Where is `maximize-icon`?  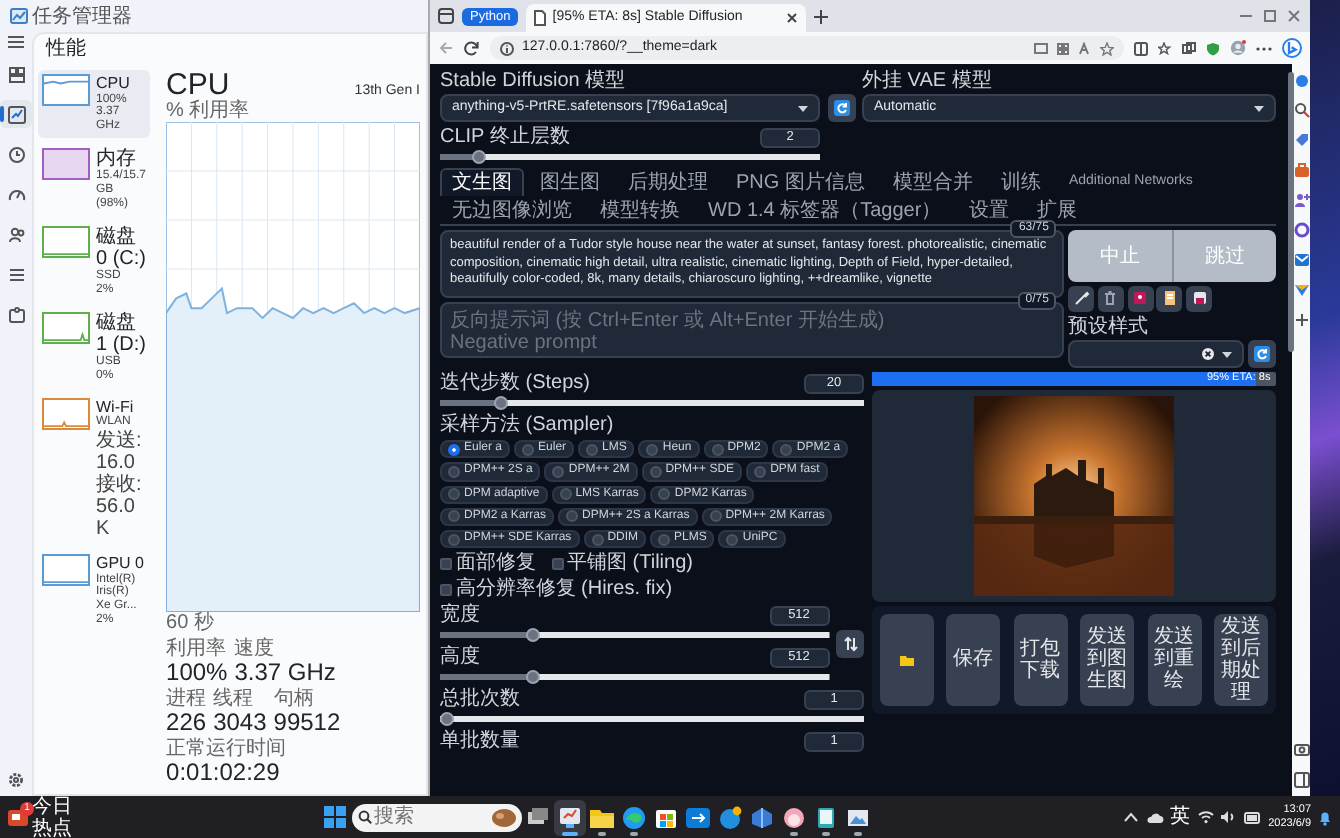 maximize-icon is located at coordinates (1270, 16).